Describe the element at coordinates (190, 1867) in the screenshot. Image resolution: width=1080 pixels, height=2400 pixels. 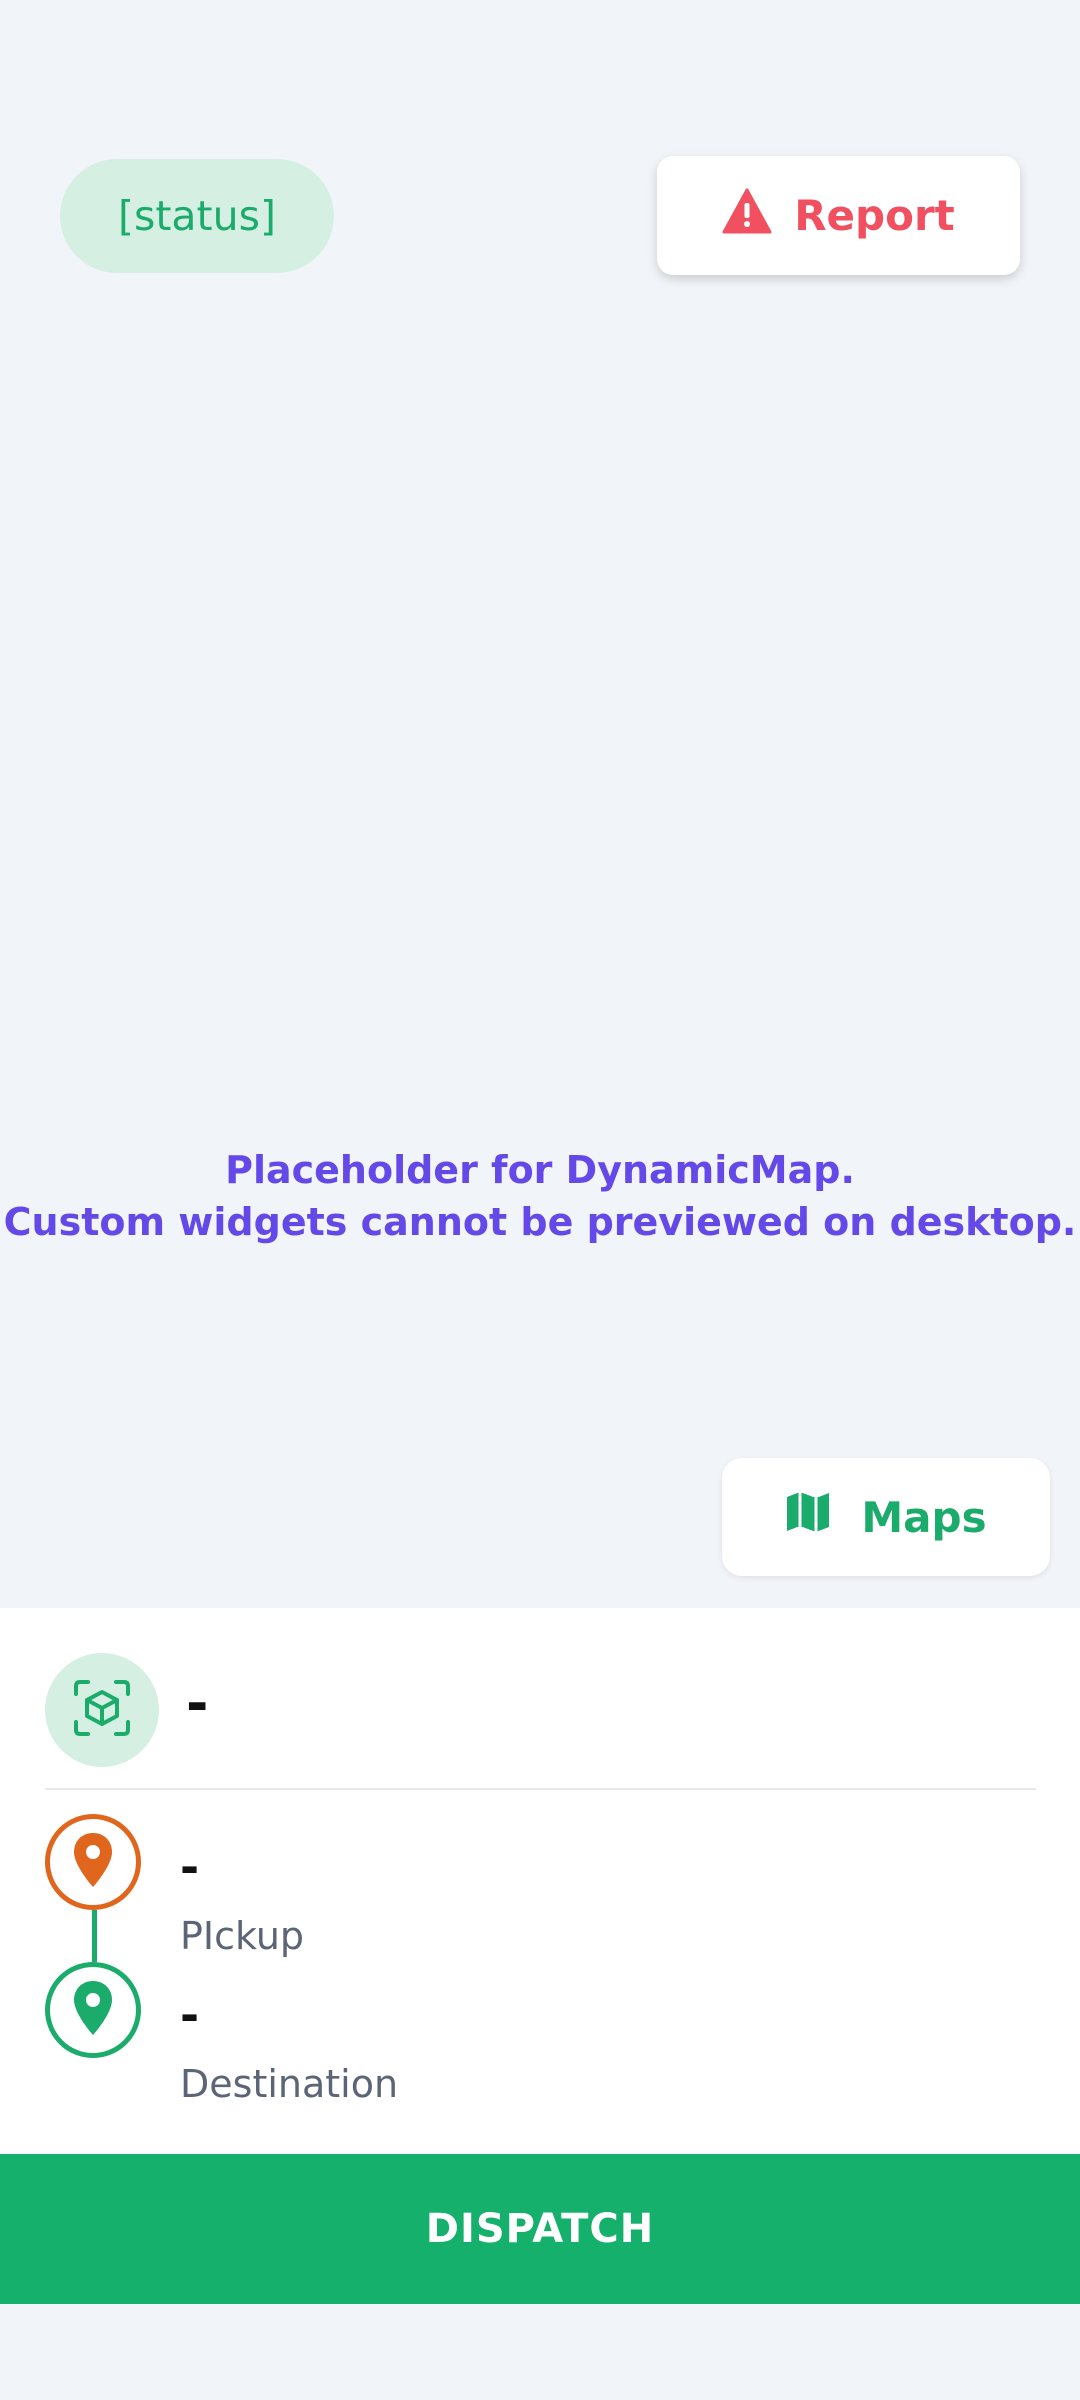
I see `pickup-value: -` at that location.